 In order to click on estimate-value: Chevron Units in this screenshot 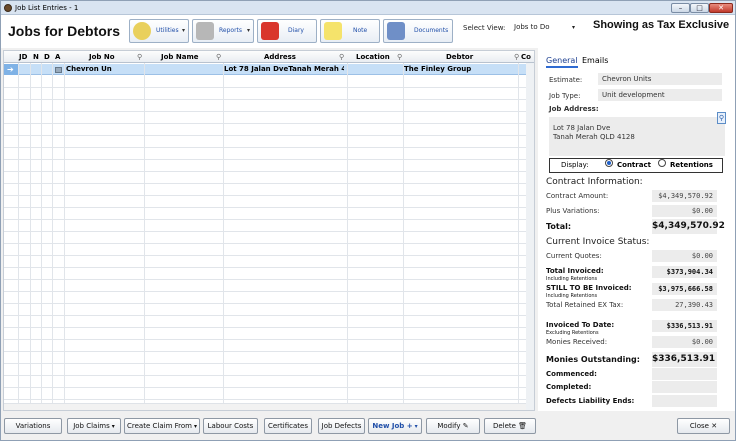, I will do `click(660, 79)`.